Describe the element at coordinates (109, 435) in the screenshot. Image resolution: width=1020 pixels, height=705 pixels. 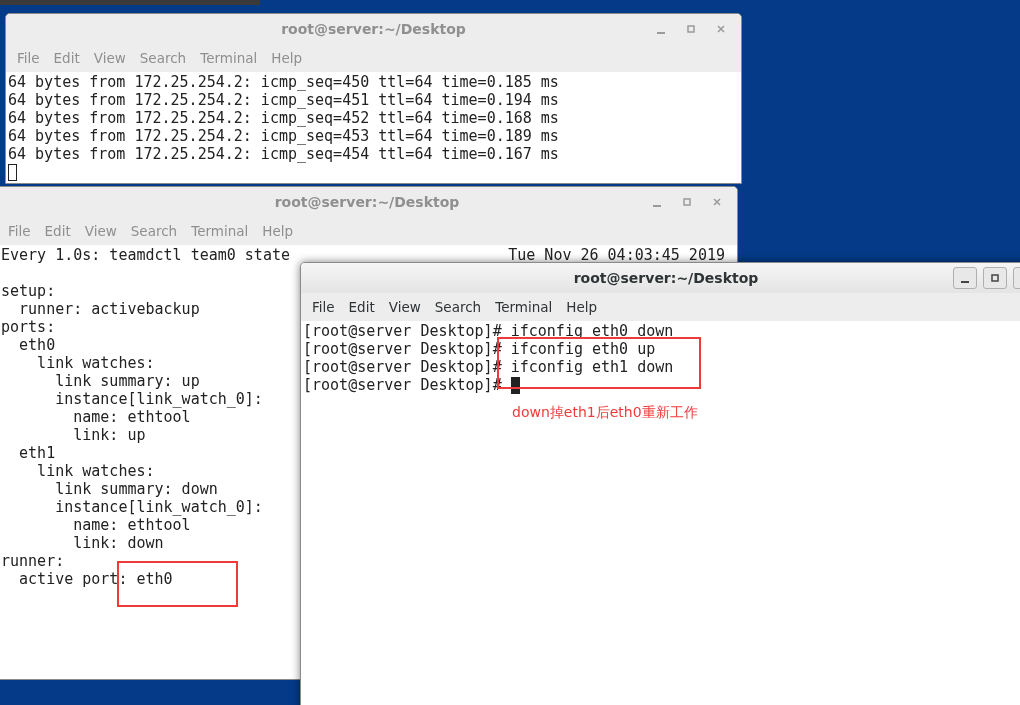
I see `terminal-line: link: up` at that location.